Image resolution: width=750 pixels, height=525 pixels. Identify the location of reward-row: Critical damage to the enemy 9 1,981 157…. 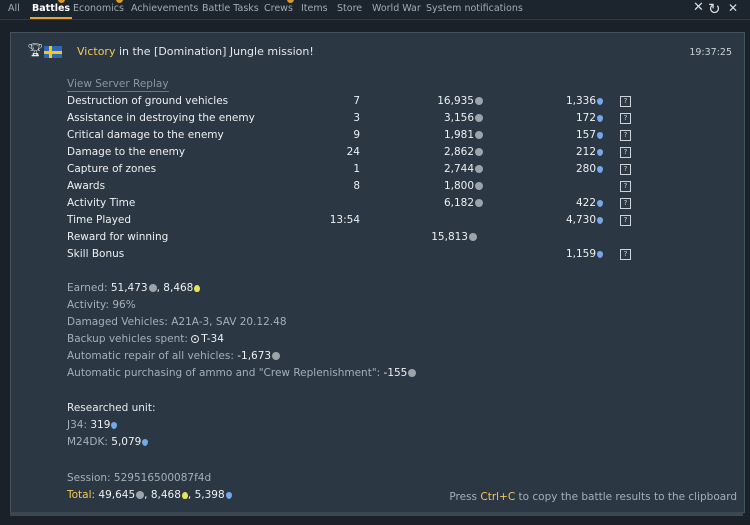
(367, 136).